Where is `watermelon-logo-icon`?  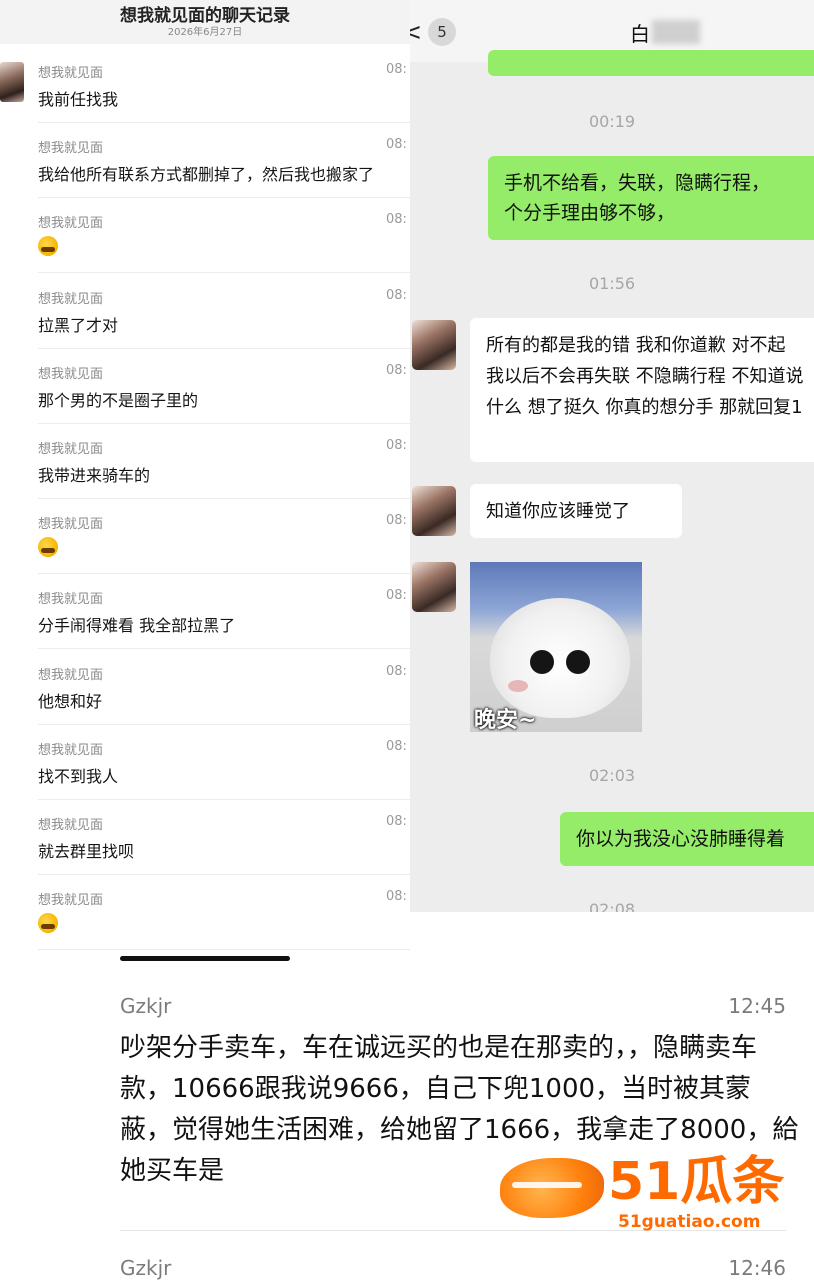
watermelon-logo-icon is located at coordinates (552, 1188).